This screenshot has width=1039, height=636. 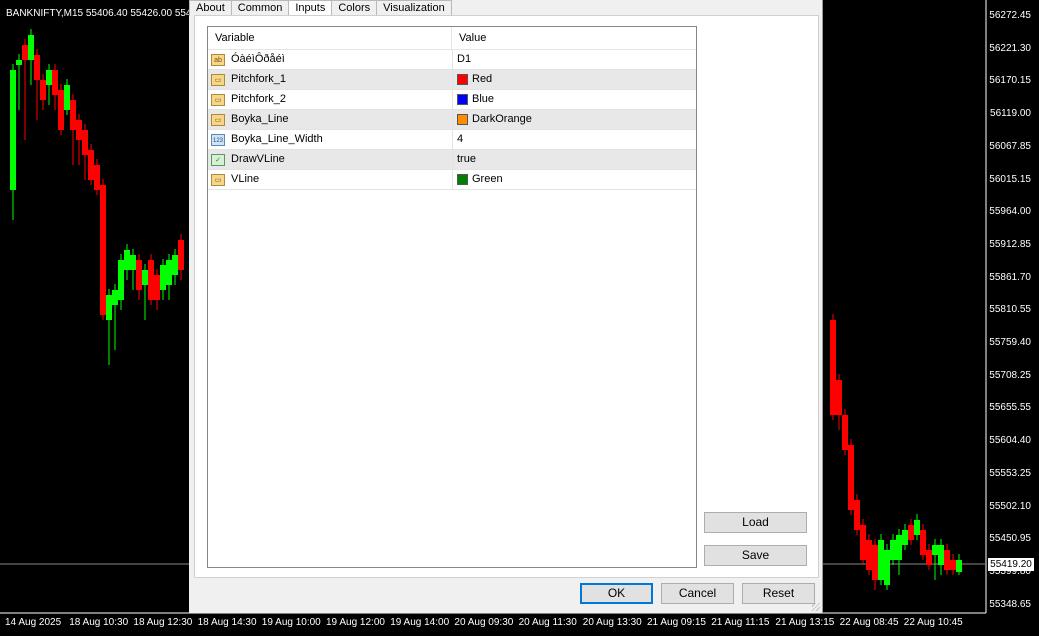 I want to click on time-axis-label: 20 Aug 11:30, so click(x=547, y=622).